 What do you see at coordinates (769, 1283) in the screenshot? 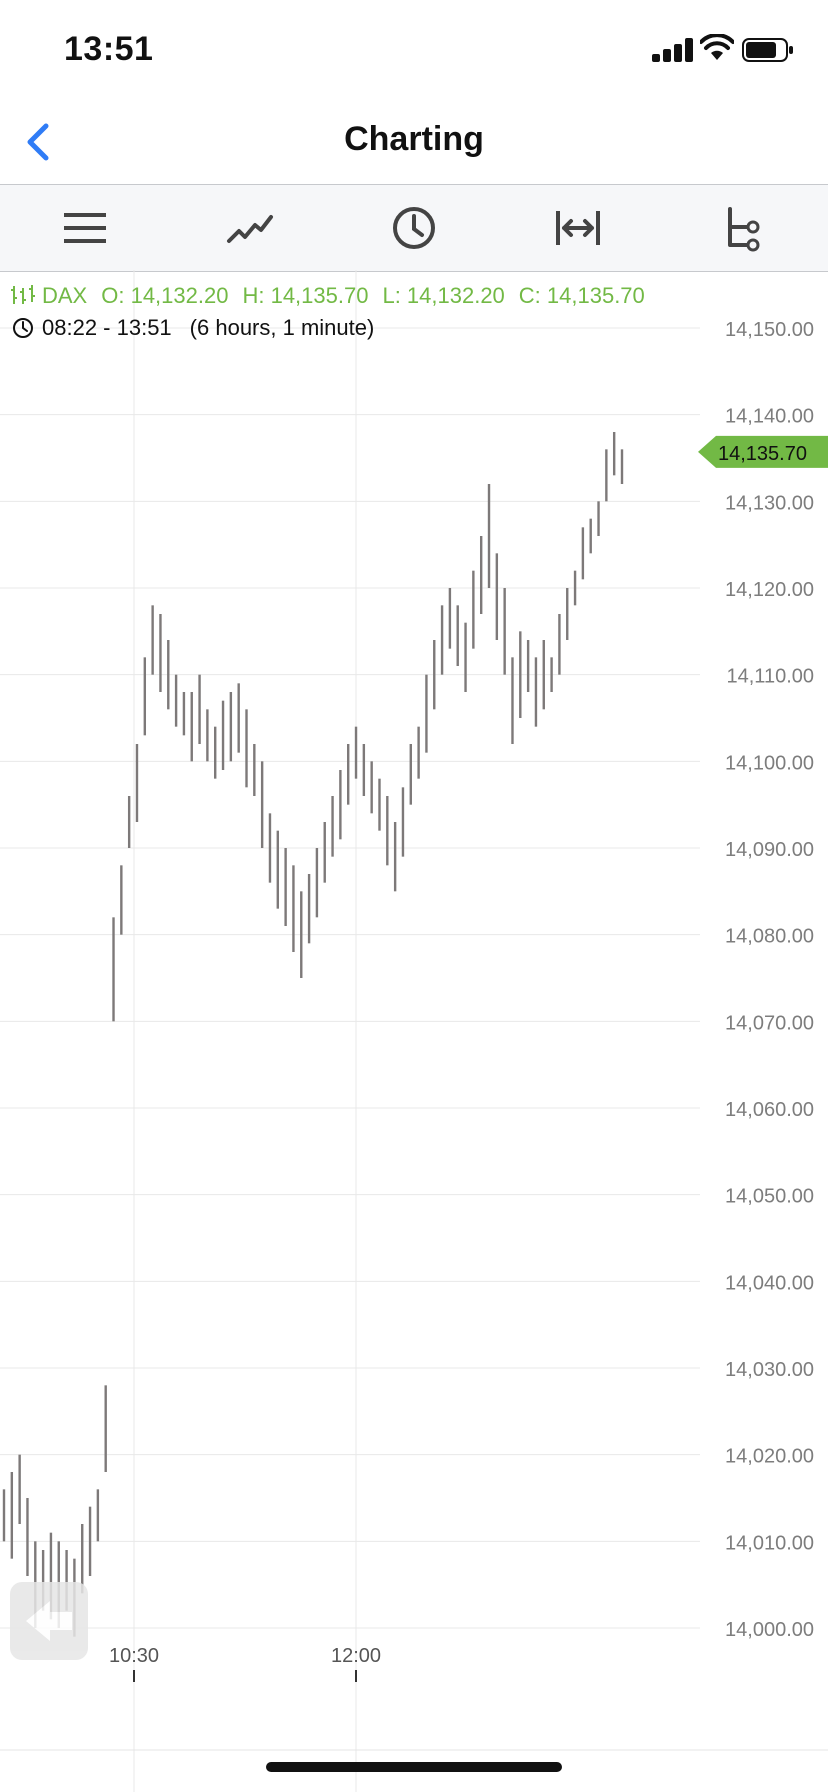
I see `y-tick-label: 14,040.00` at bounding box center [769, 1283].